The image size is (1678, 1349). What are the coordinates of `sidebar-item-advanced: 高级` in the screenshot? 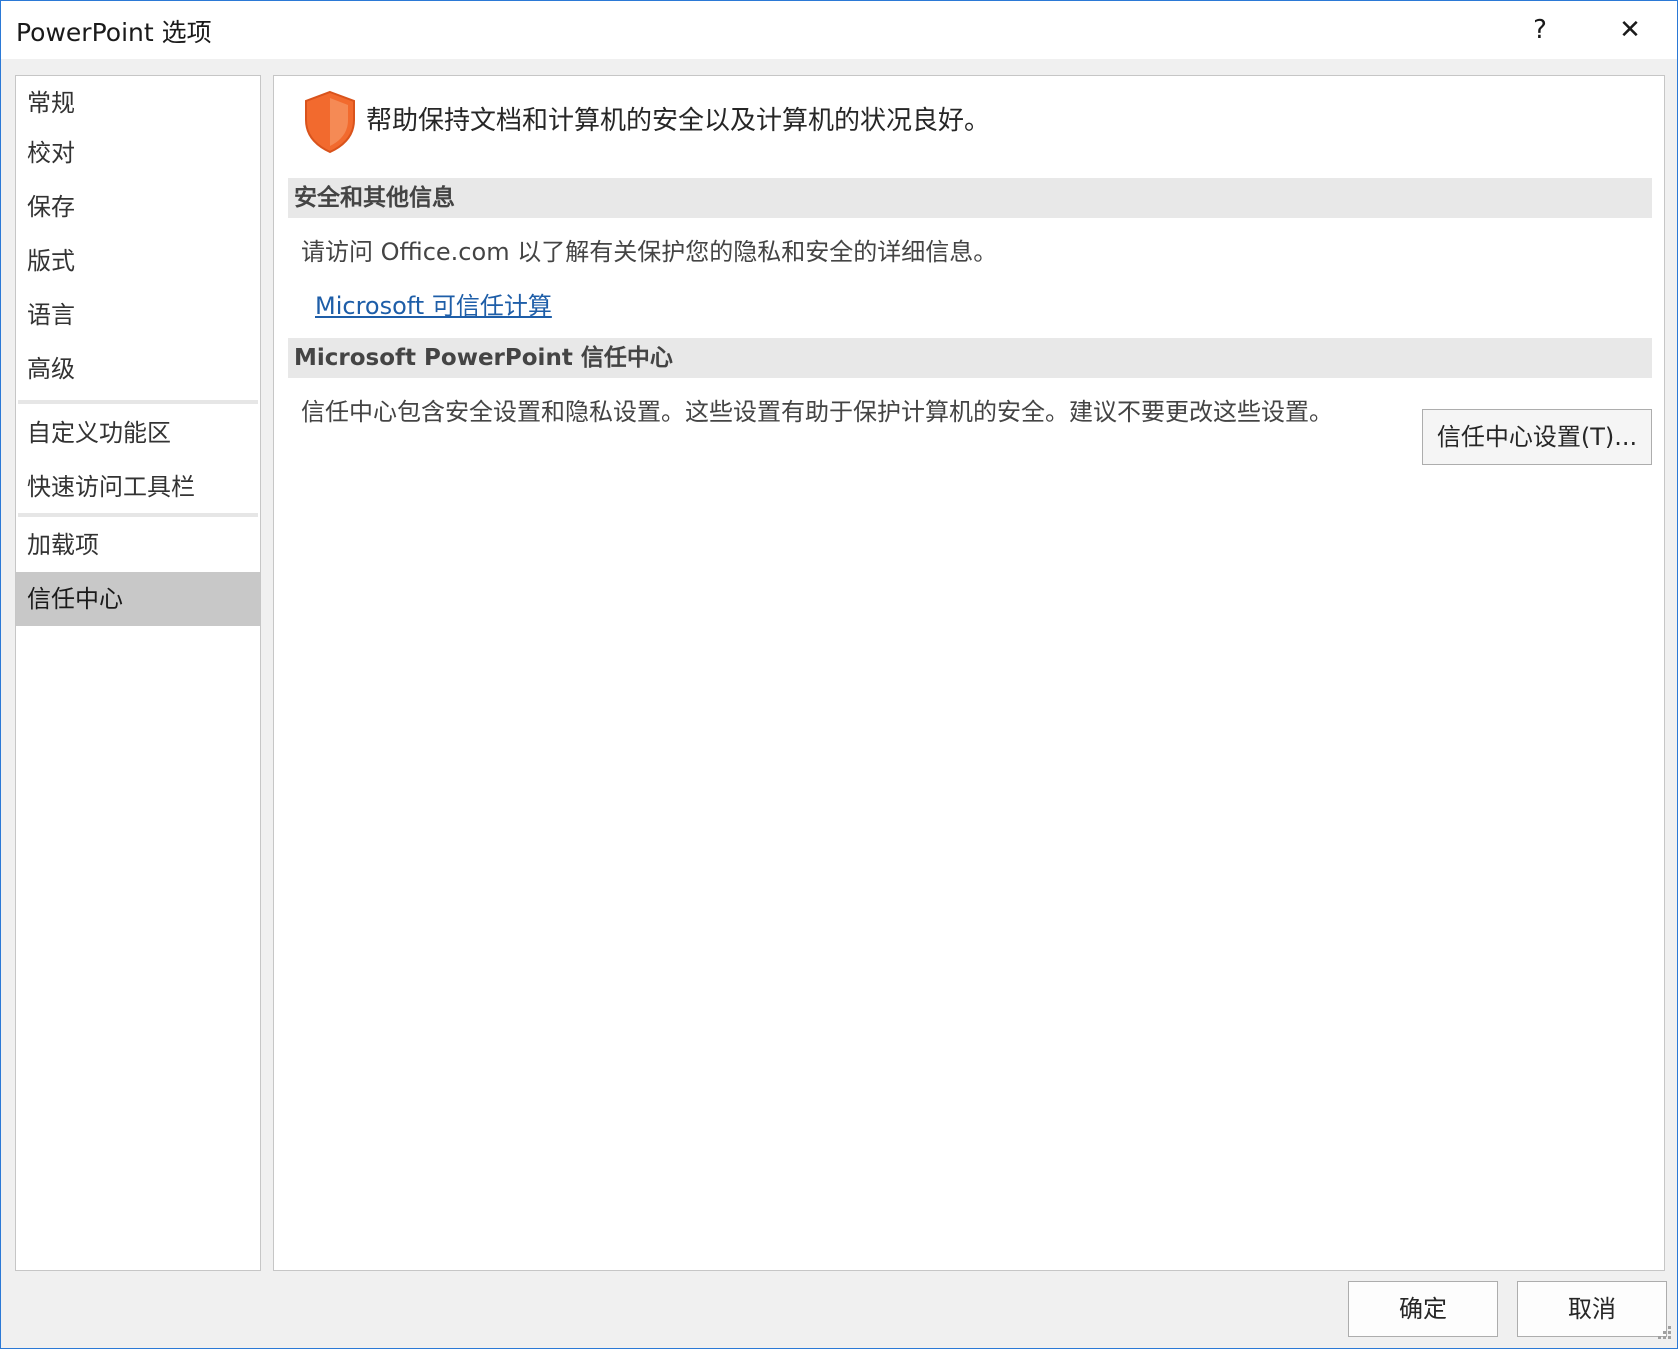 It's located at (138, 369).